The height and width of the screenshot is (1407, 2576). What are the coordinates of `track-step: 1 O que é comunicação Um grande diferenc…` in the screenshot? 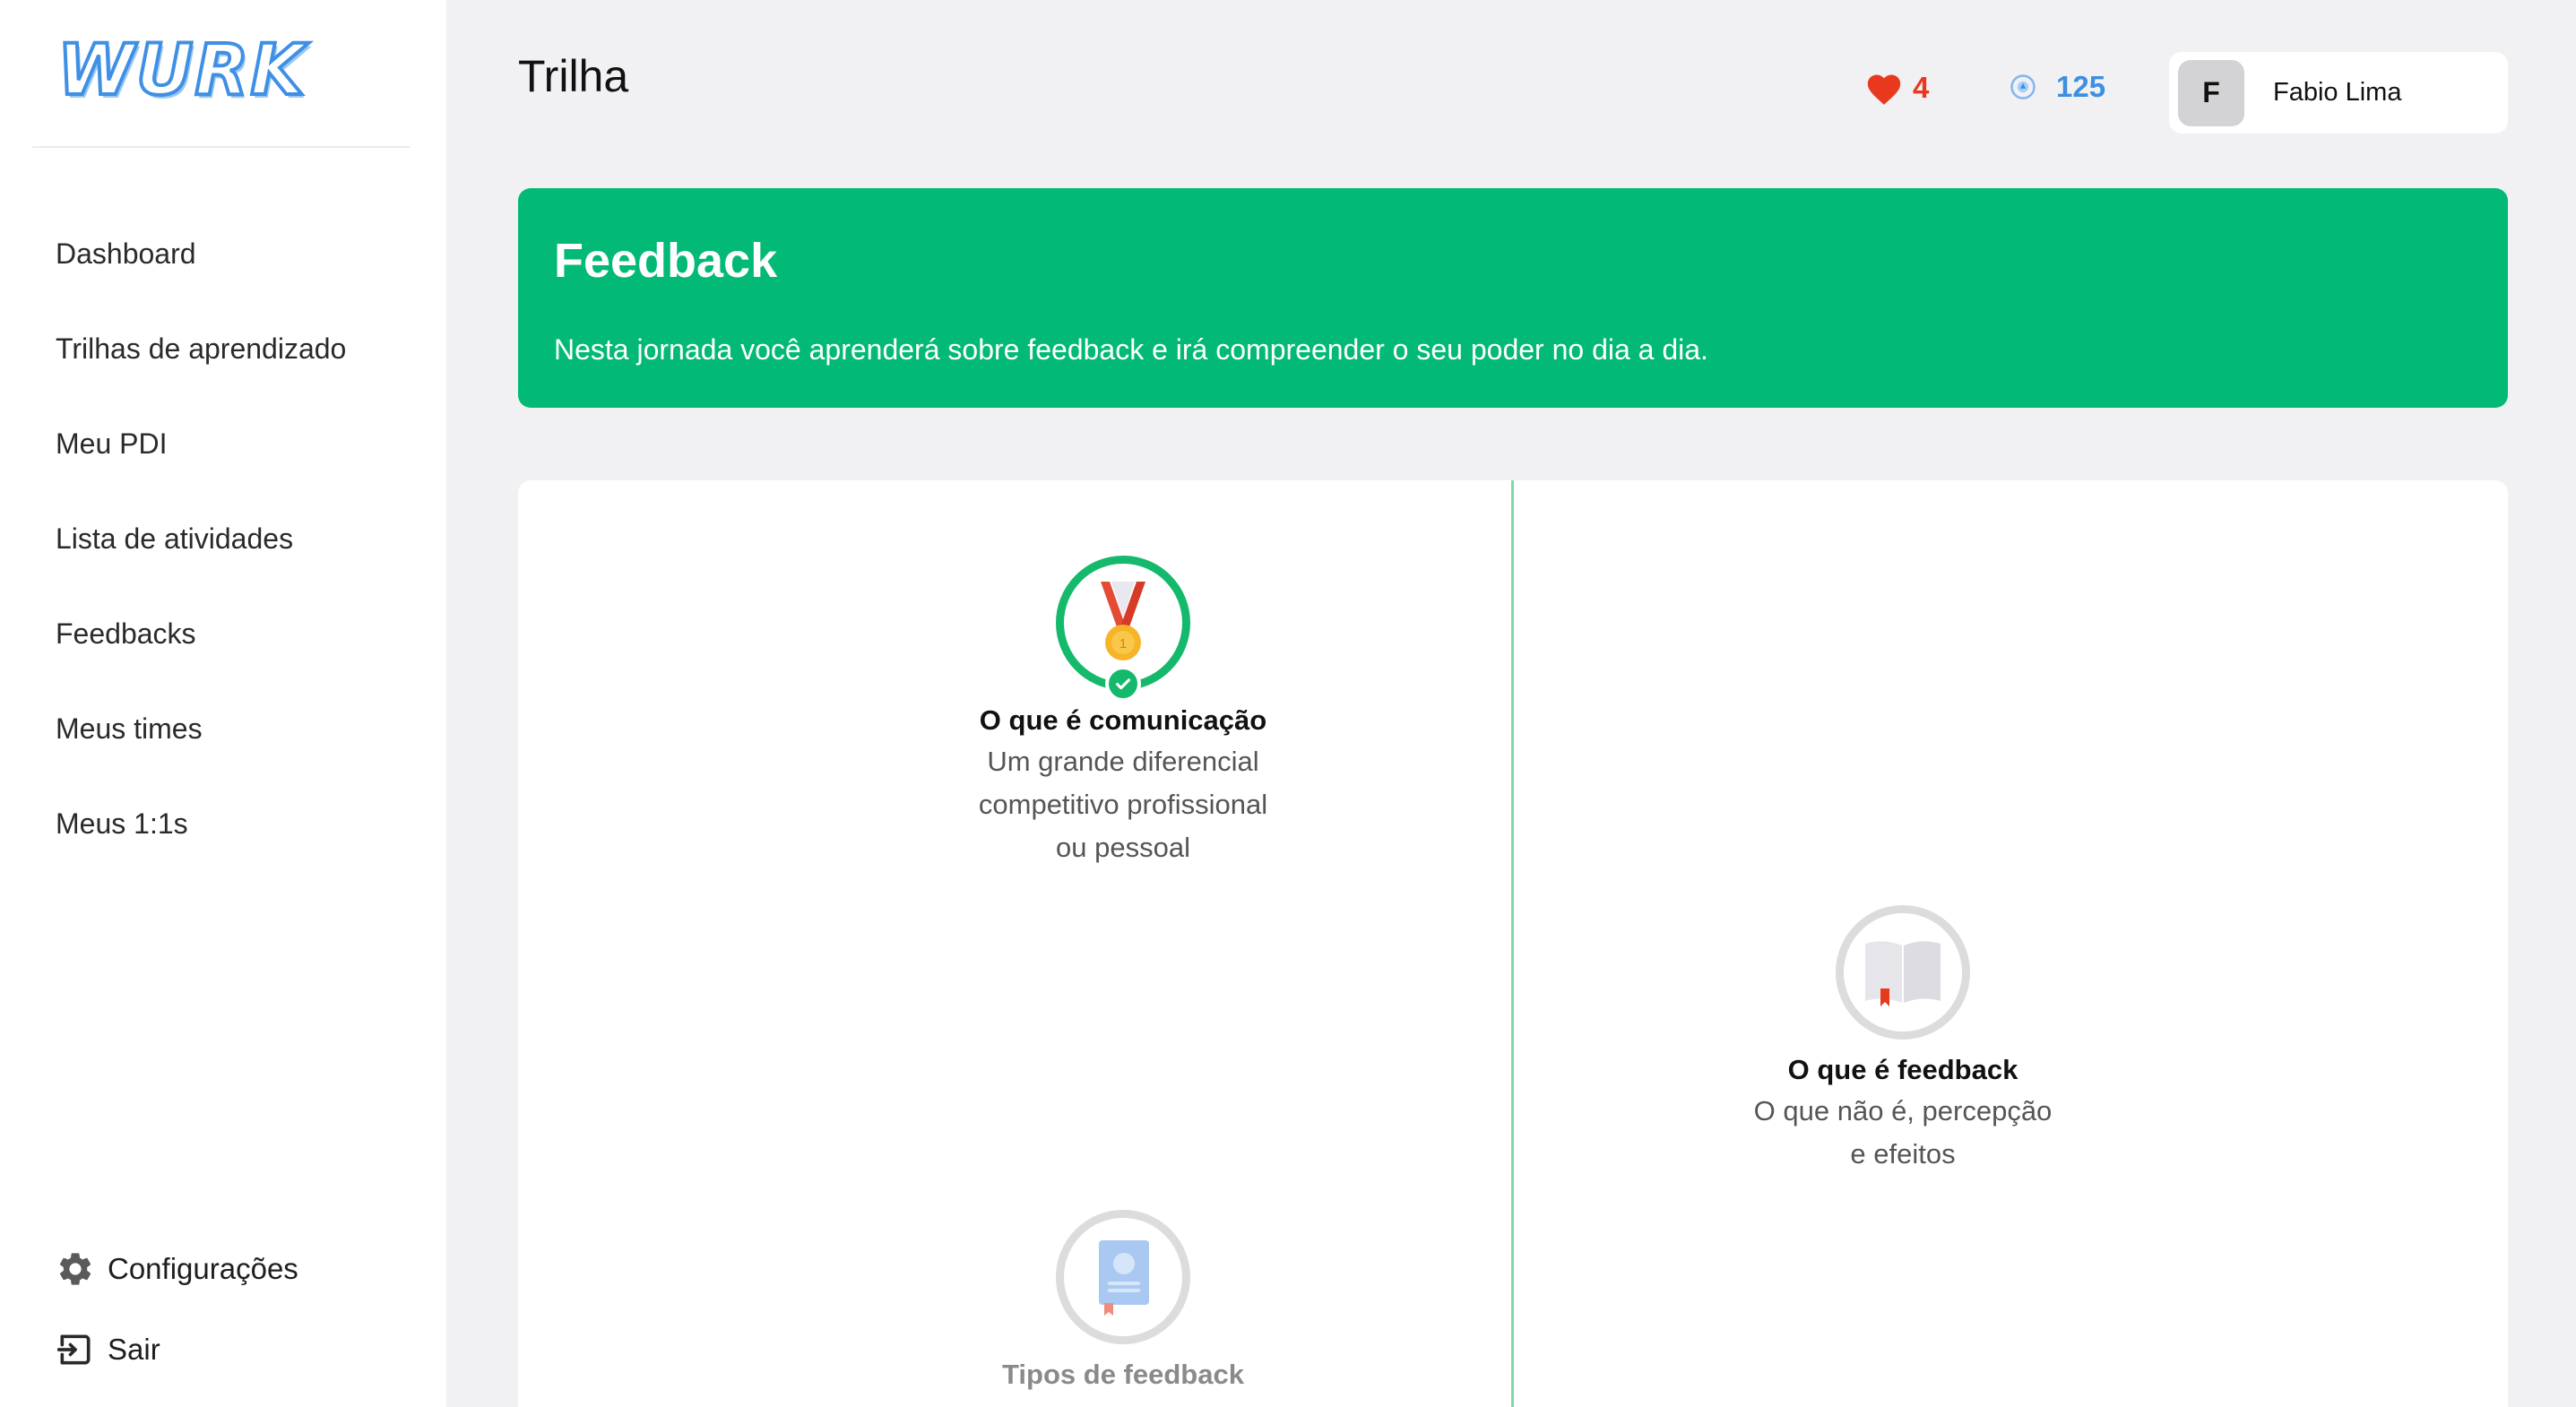 It's located at (1123, 712).